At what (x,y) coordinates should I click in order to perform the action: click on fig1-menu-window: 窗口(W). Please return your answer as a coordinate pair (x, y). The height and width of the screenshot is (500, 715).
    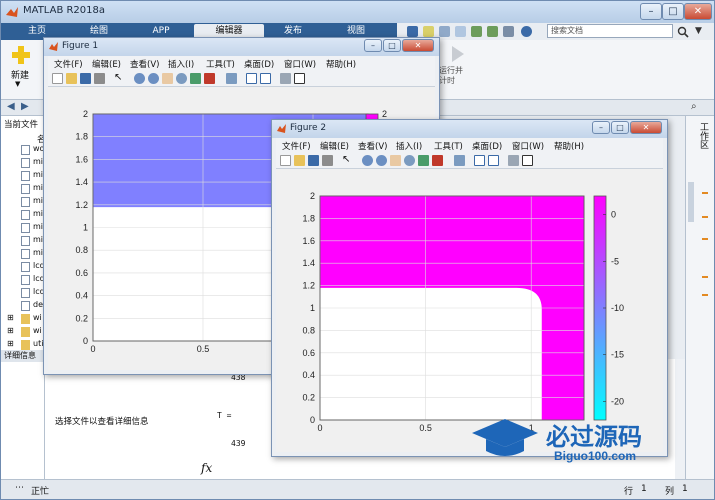
    Looking at the image, I should click on (300, 64).